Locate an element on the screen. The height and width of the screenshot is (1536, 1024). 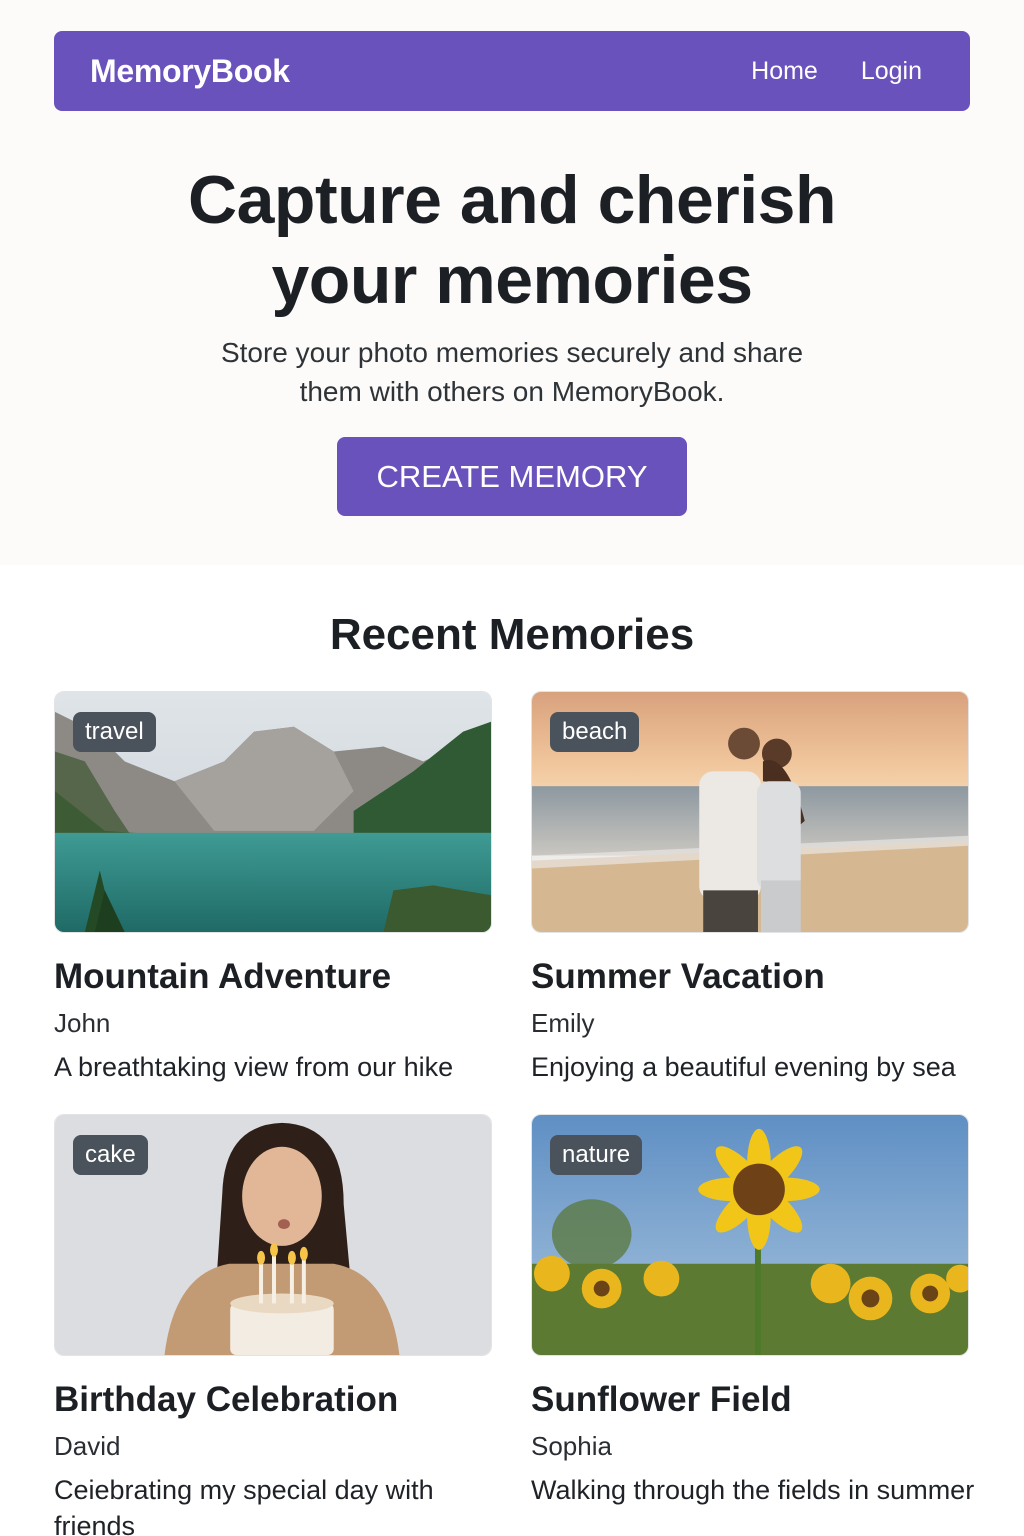
memory-description: A breathtaking view from our hike is located at coordinates (254, 1067).